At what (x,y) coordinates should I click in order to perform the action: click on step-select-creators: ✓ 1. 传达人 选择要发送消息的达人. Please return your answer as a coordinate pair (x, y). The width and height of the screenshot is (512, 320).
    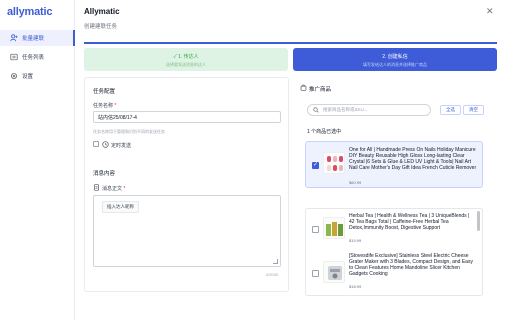
    Looking at the image, I should click on (186, 59).